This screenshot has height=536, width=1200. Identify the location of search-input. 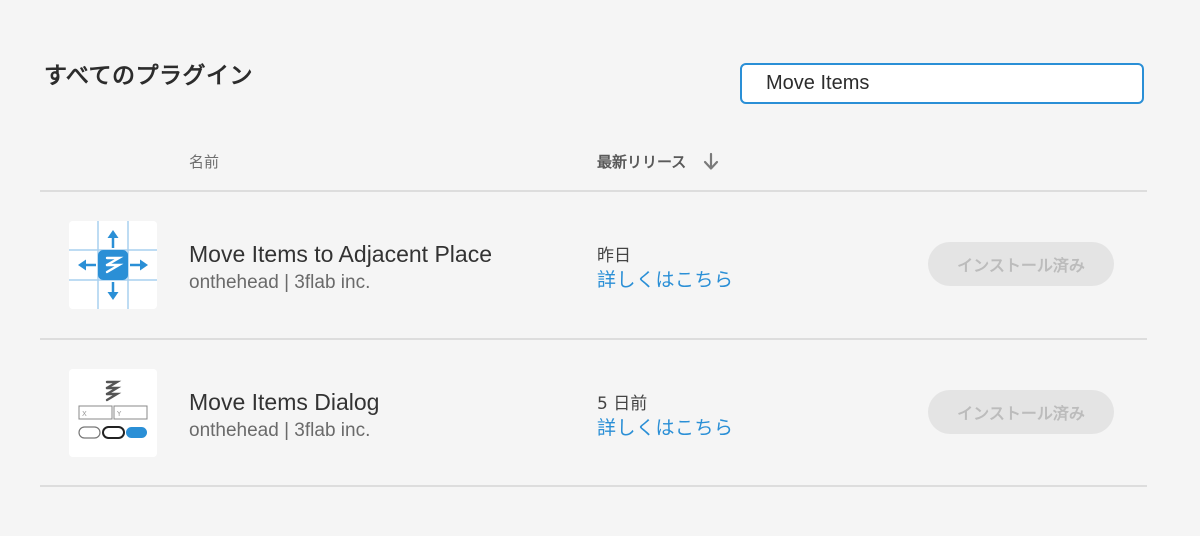
(942, 83).